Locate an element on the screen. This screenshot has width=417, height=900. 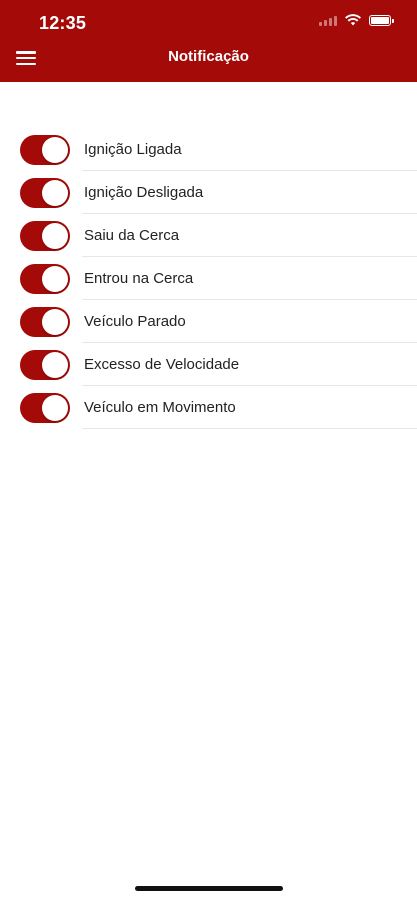
item-label: Ignição Ligada is located at coordinates (133, 149).